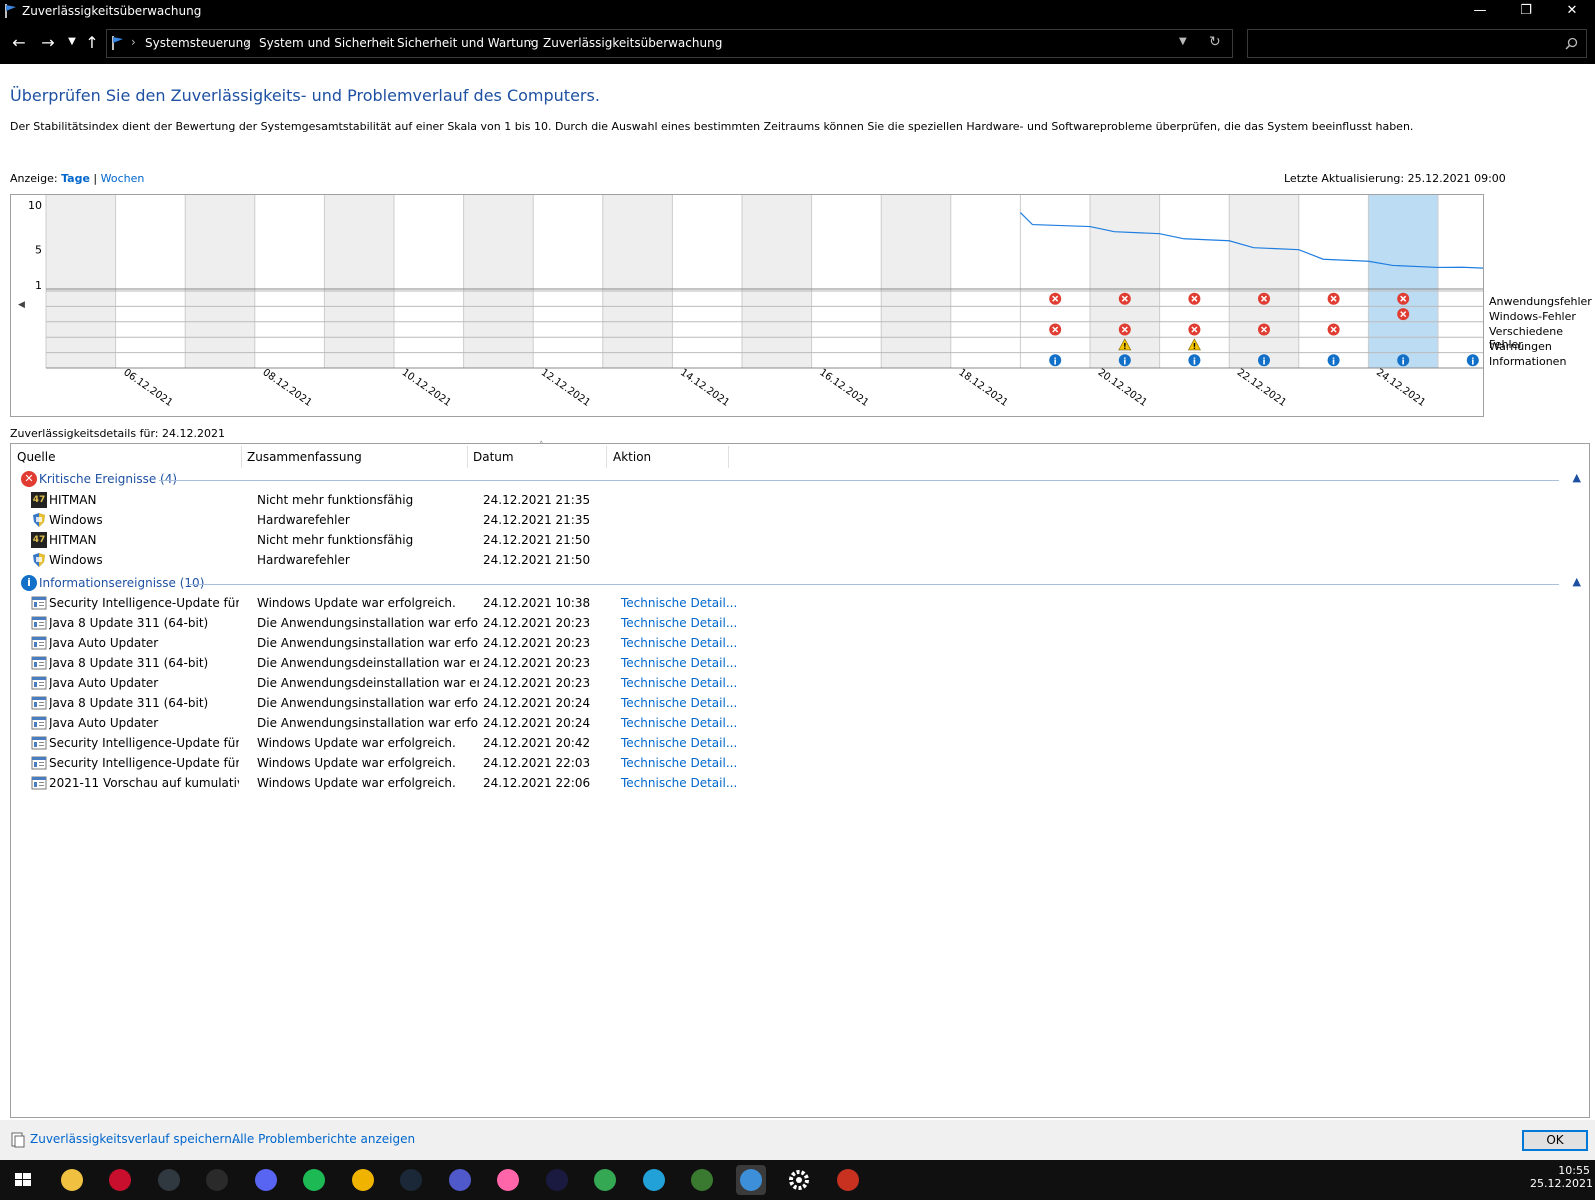 The height and width of the screenshot is (1200, 1595). What do you see at coordinates (750, 1180) in the screenshot?
I see `reliability-monitor-icon` at bounding box center [750, 1180].